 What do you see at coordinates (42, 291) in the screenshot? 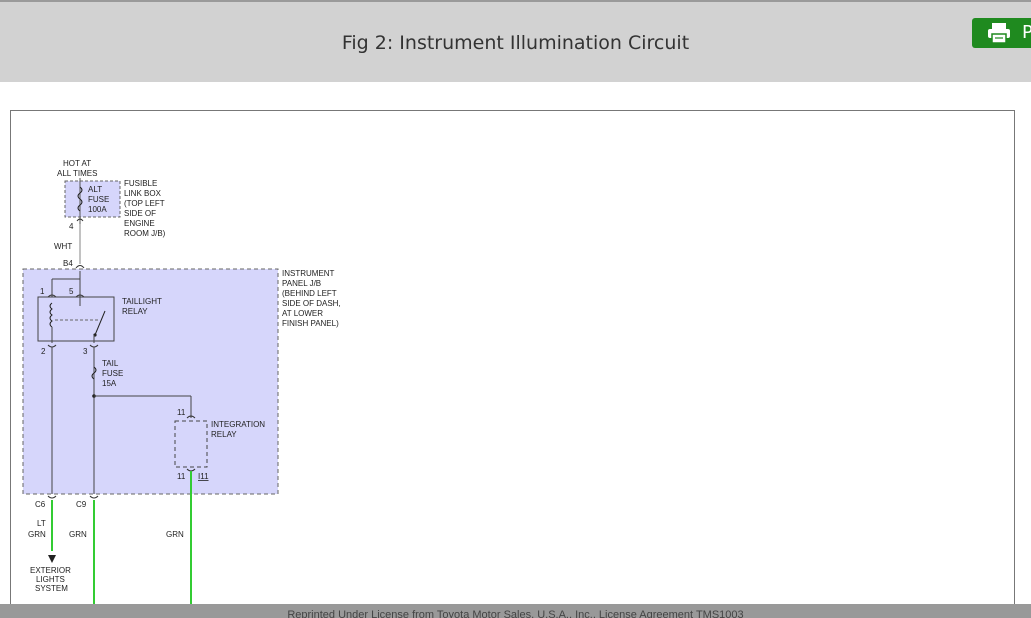
I see `pin-1-label: 1` at bounding box center [42, 291].